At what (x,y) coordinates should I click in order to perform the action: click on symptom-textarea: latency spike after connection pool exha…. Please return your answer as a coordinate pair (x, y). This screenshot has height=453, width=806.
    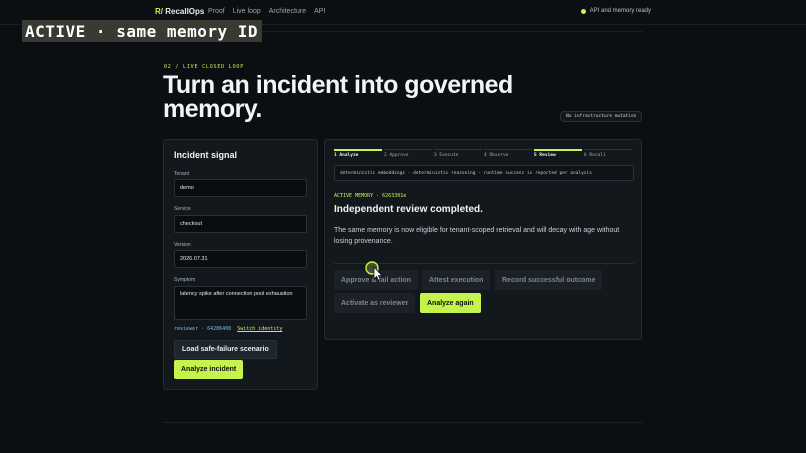
    Looking at the image, I should click on (240, 303).